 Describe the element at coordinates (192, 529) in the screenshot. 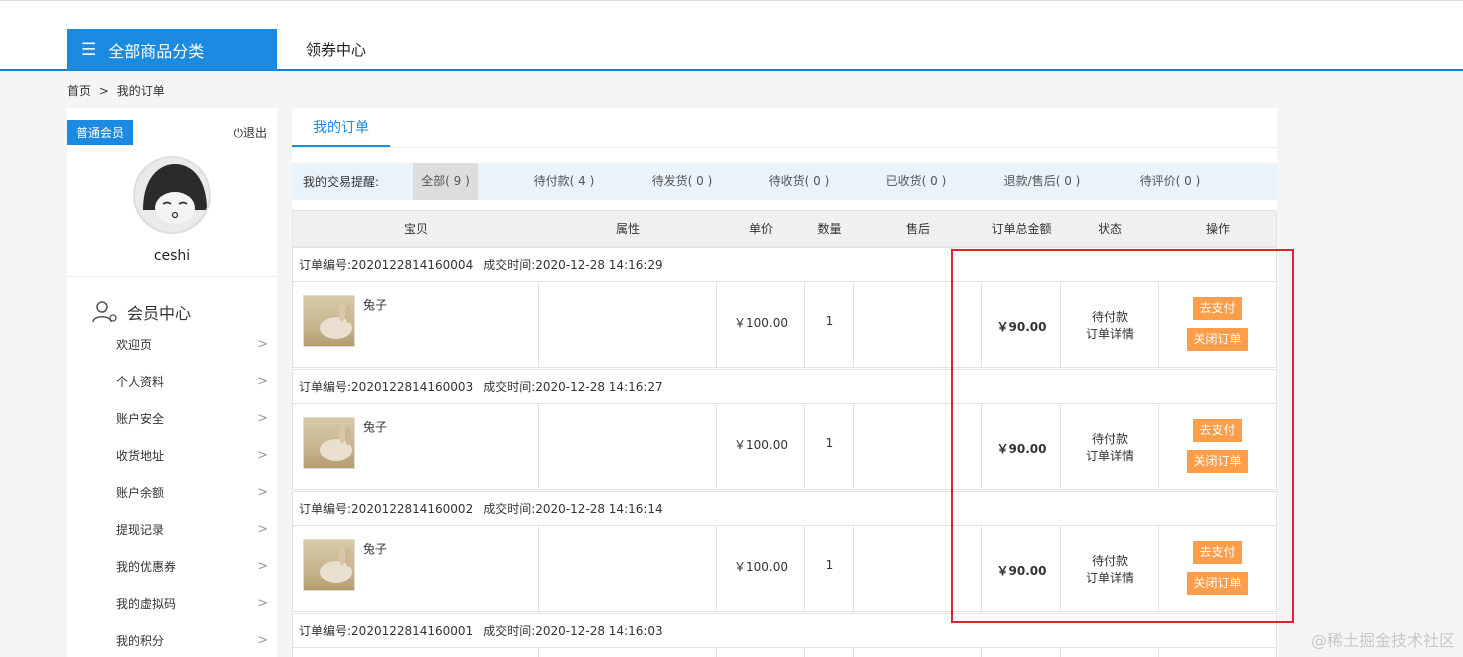

I see `sidebar-item-withdrawals: 提现记录 >` at that location.